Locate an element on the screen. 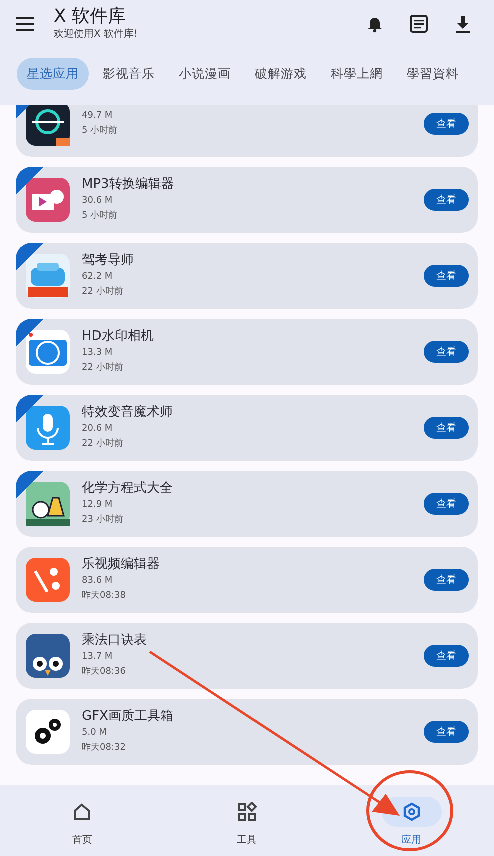 The image size is (494, 856). nav-item: 首页 is located at coordinates (82, 820).